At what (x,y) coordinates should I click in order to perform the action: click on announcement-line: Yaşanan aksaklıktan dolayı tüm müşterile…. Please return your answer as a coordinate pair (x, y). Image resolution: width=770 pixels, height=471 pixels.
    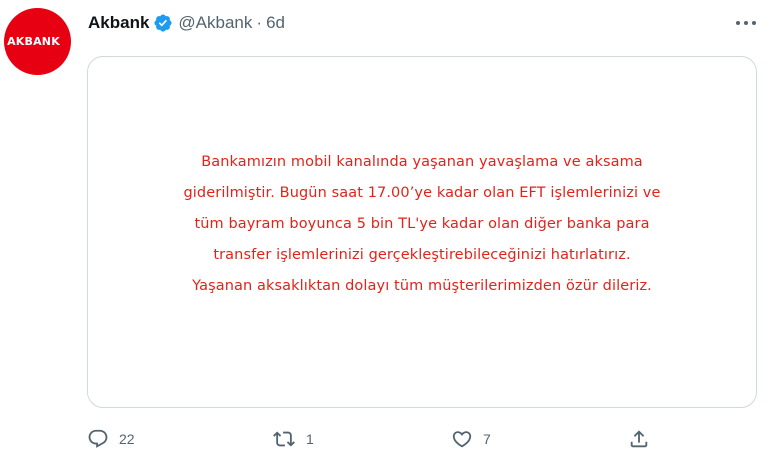
    Looking at the image, I should click on (422, 285).